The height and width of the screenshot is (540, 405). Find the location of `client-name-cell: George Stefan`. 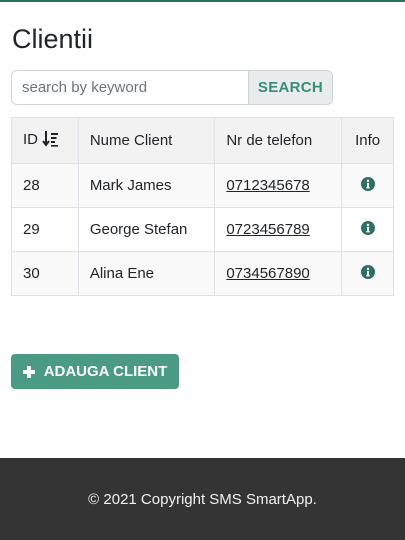

client-name-cell: George Stefan is located at coordinates (146, 229).